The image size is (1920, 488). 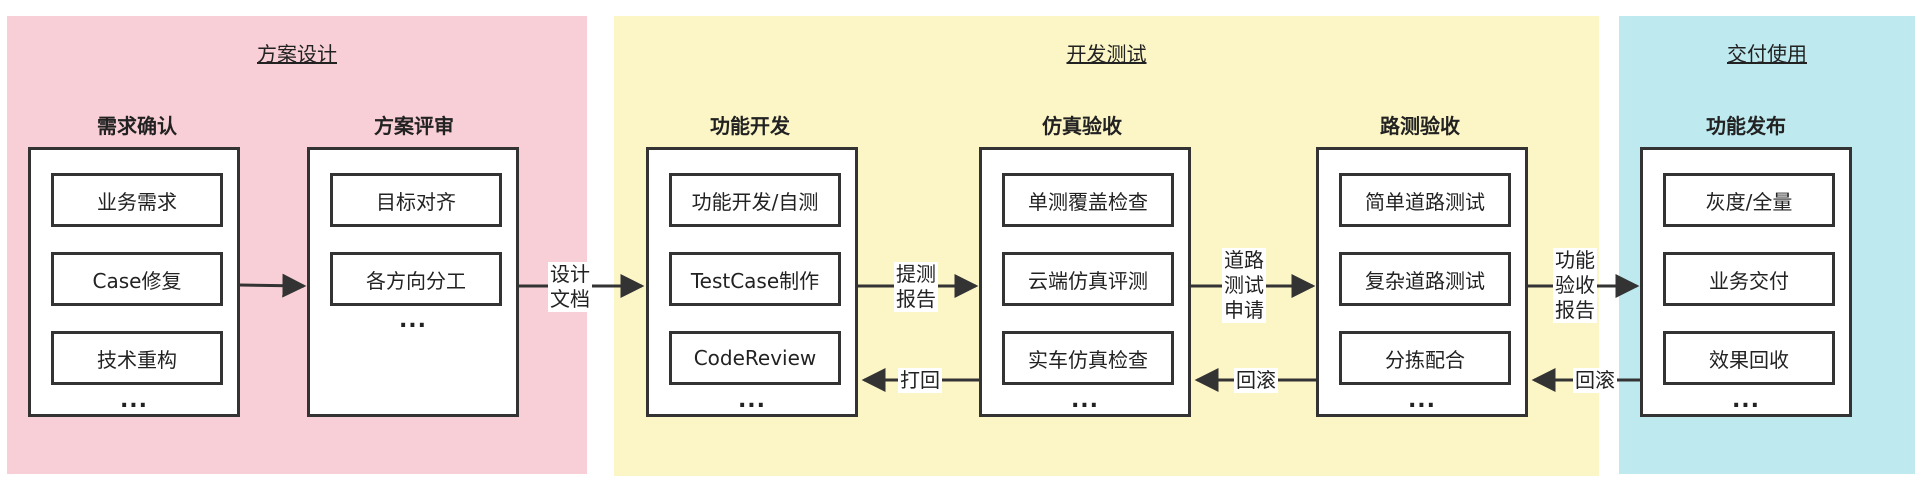 I want to click on label-test-report: 提测 报告, so click(x=916, y=287).